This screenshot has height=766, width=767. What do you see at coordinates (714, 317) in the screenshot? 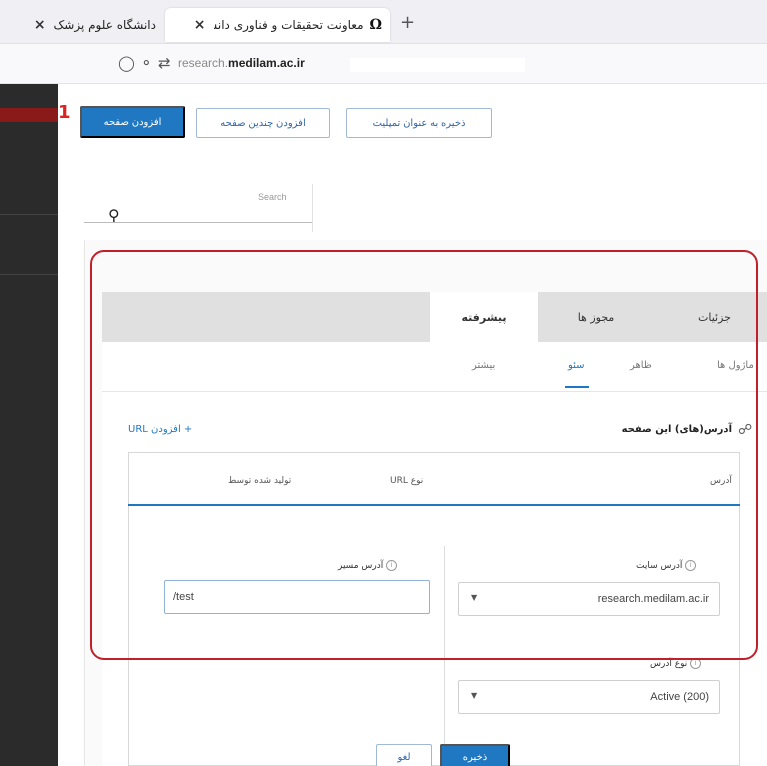
I see `tab-details: جزئیات` at bounding box center [714, 317].